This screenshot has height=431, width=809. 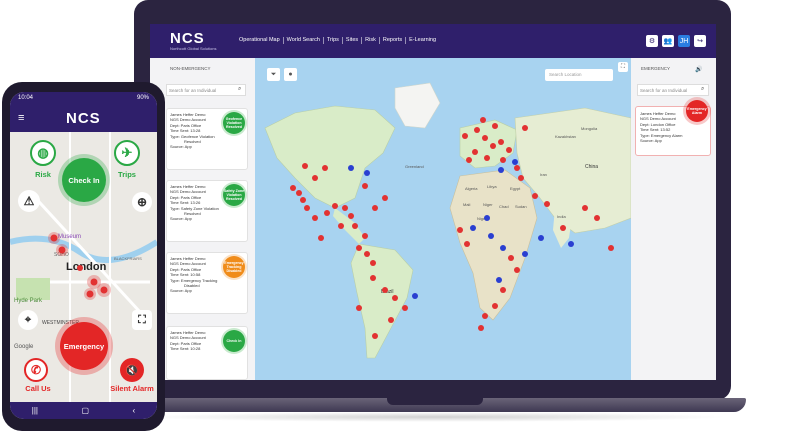 What do you see at coordinates (466, 204) in the screenshot?
I see `map-label: Mali` at bounding box center [466, 204].